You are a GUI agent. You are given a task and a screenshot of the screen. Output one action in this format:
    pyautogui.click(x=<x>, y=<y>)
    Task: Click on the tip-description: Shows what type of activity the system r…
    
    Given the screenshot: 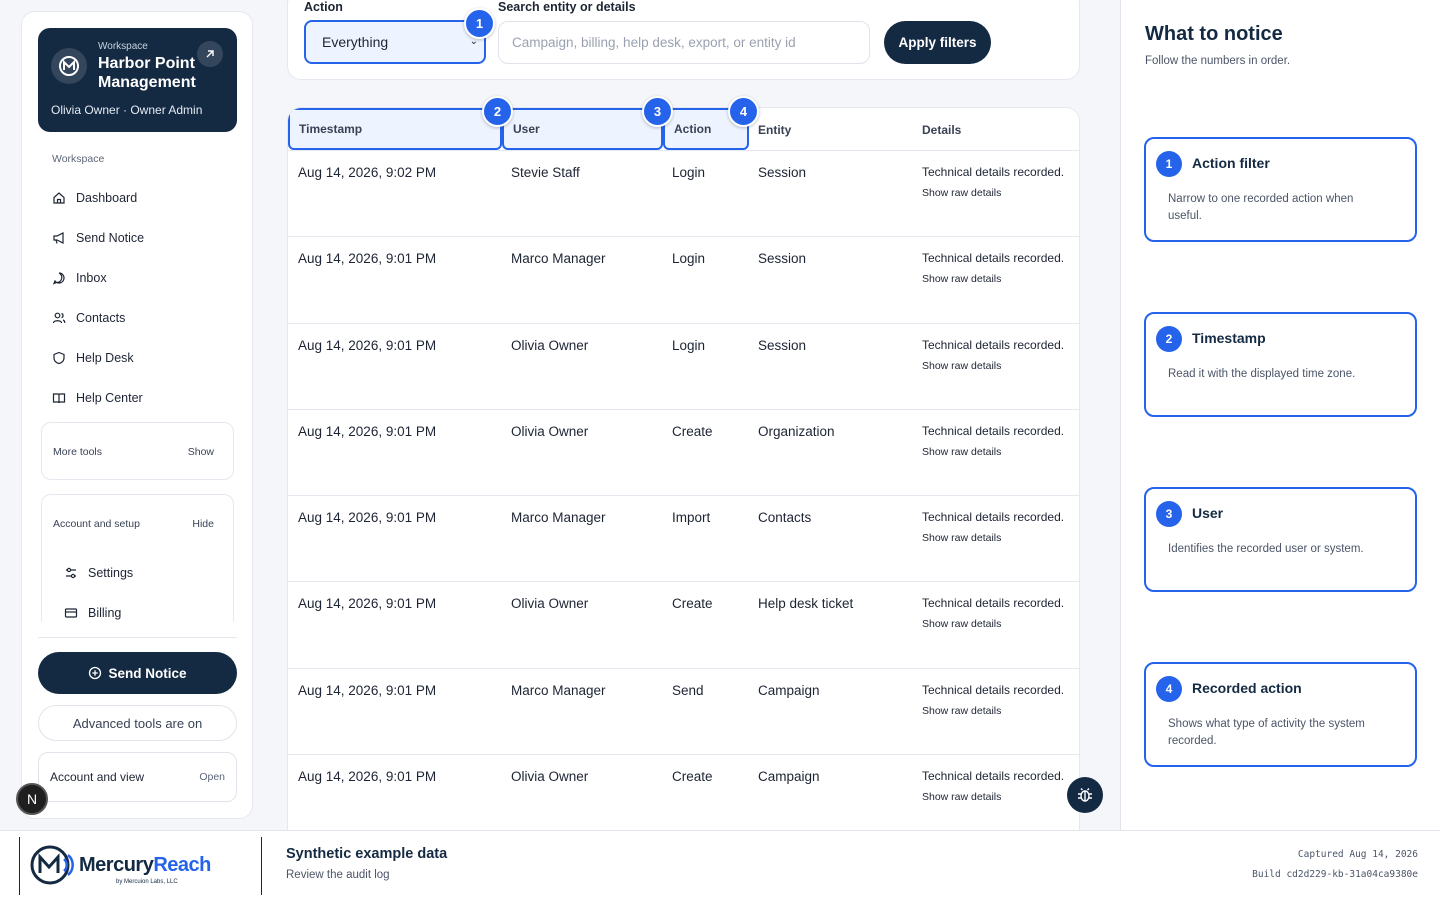 What is the action you would take?
    pyautogui.click(x=1266, y=732)
    